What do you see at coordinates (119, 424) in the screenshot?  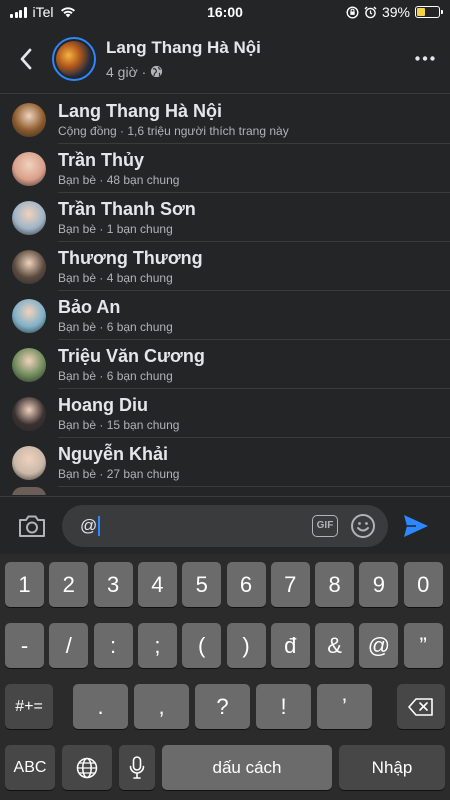 I see `mention-meta: Bạn bè · 15 bạn chung` at bounding box center [119, 424].